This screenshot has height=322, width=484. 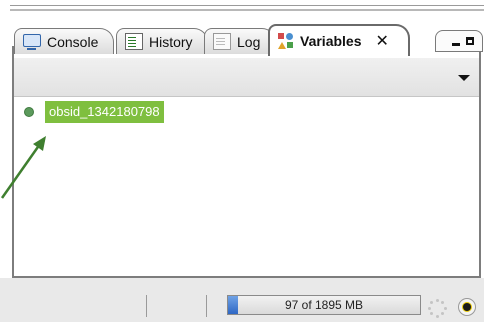 I want to click on memory-indicator: 97 of 1895 MB, so click(x=324, y=305).